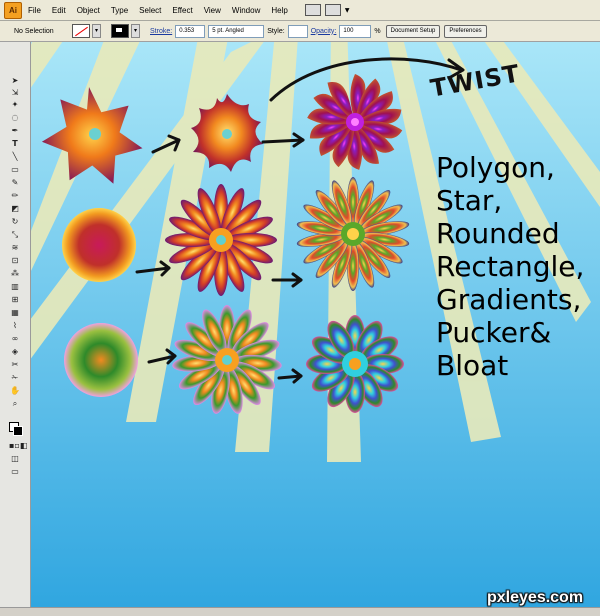 This screenshot has width=600, height=616. What do you see at coordinates (135, 31) in the screenshot?
I see `stroke-dropdown: ▾` at bounding box center [135, 31].